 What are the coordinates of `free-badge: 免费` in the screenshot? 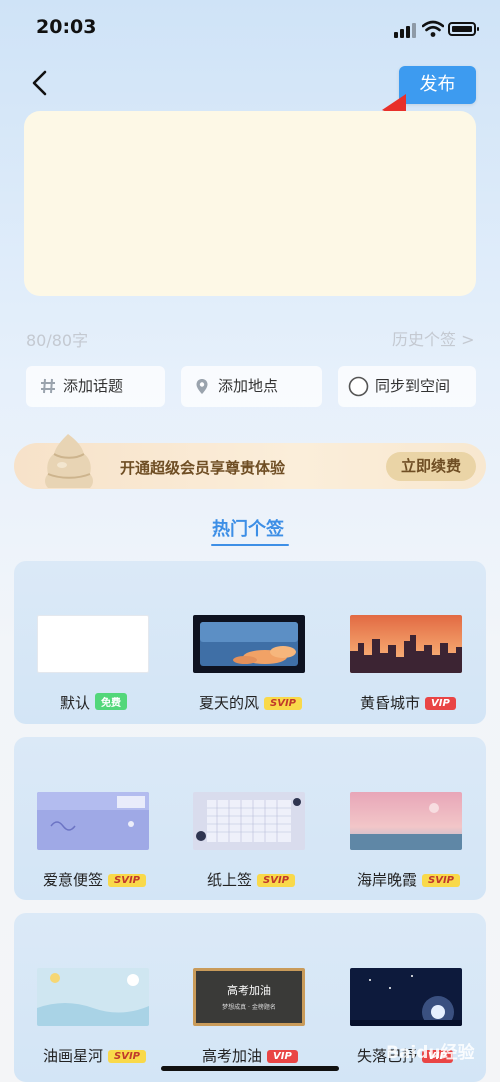 It's located at (111, 701).